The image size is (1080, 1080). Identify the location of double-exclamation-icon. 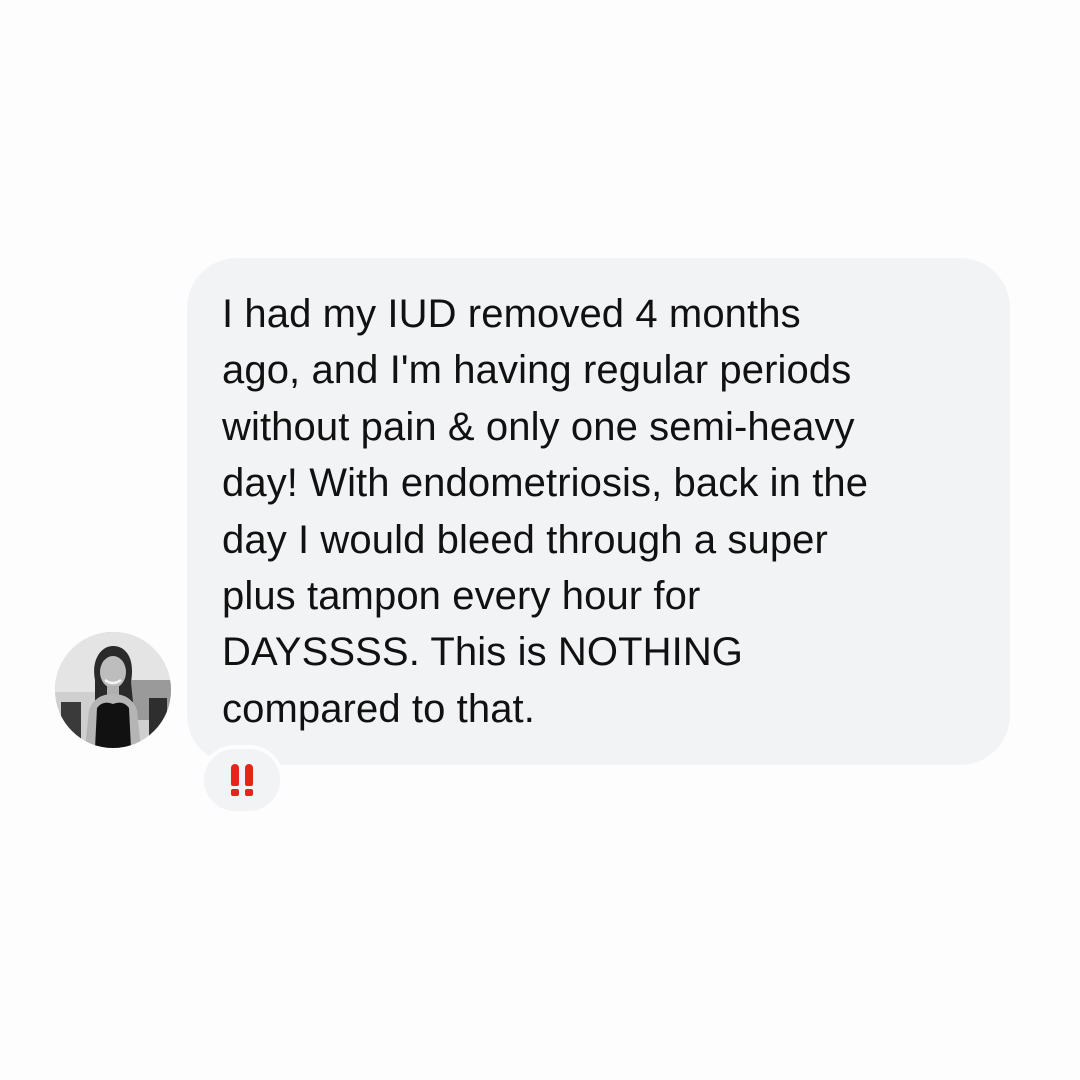
(242, 780).